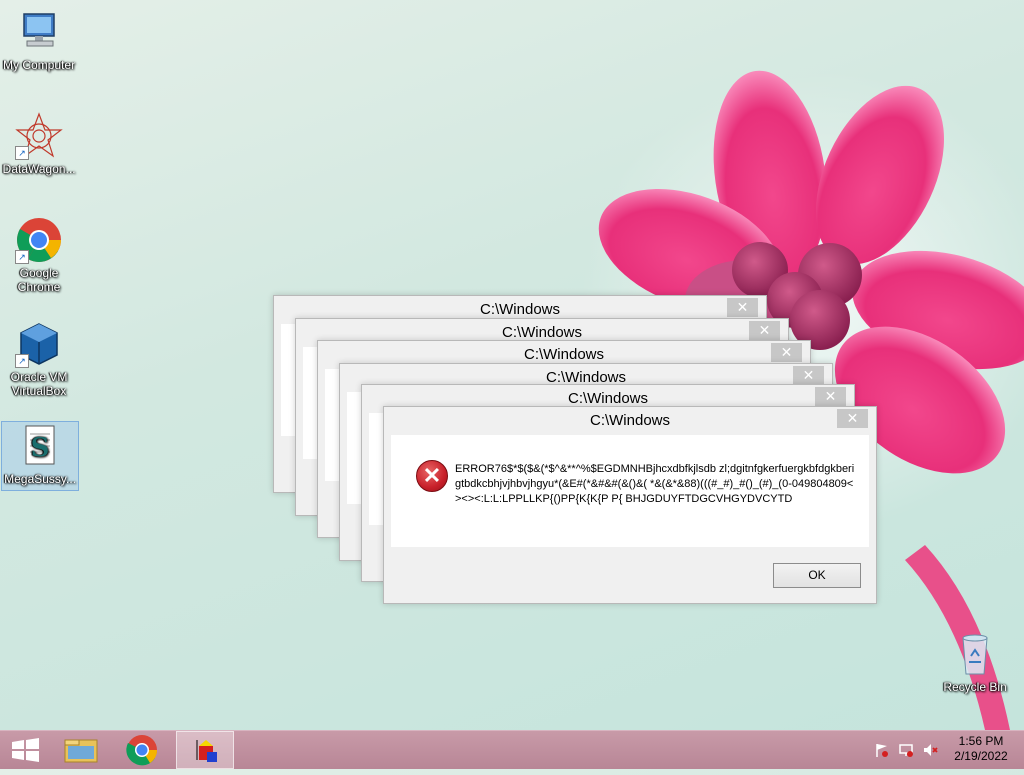 This screenshot has width=1024, height=775. I want to click on windows-logo-icon, so click(25, 750).